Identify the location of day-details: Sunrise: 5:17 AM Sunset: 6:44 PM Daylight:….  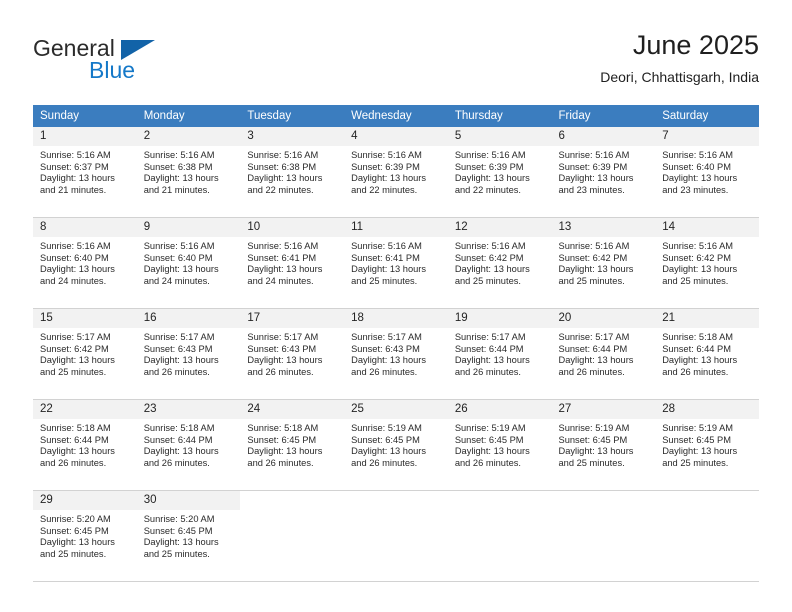
(604, 353).